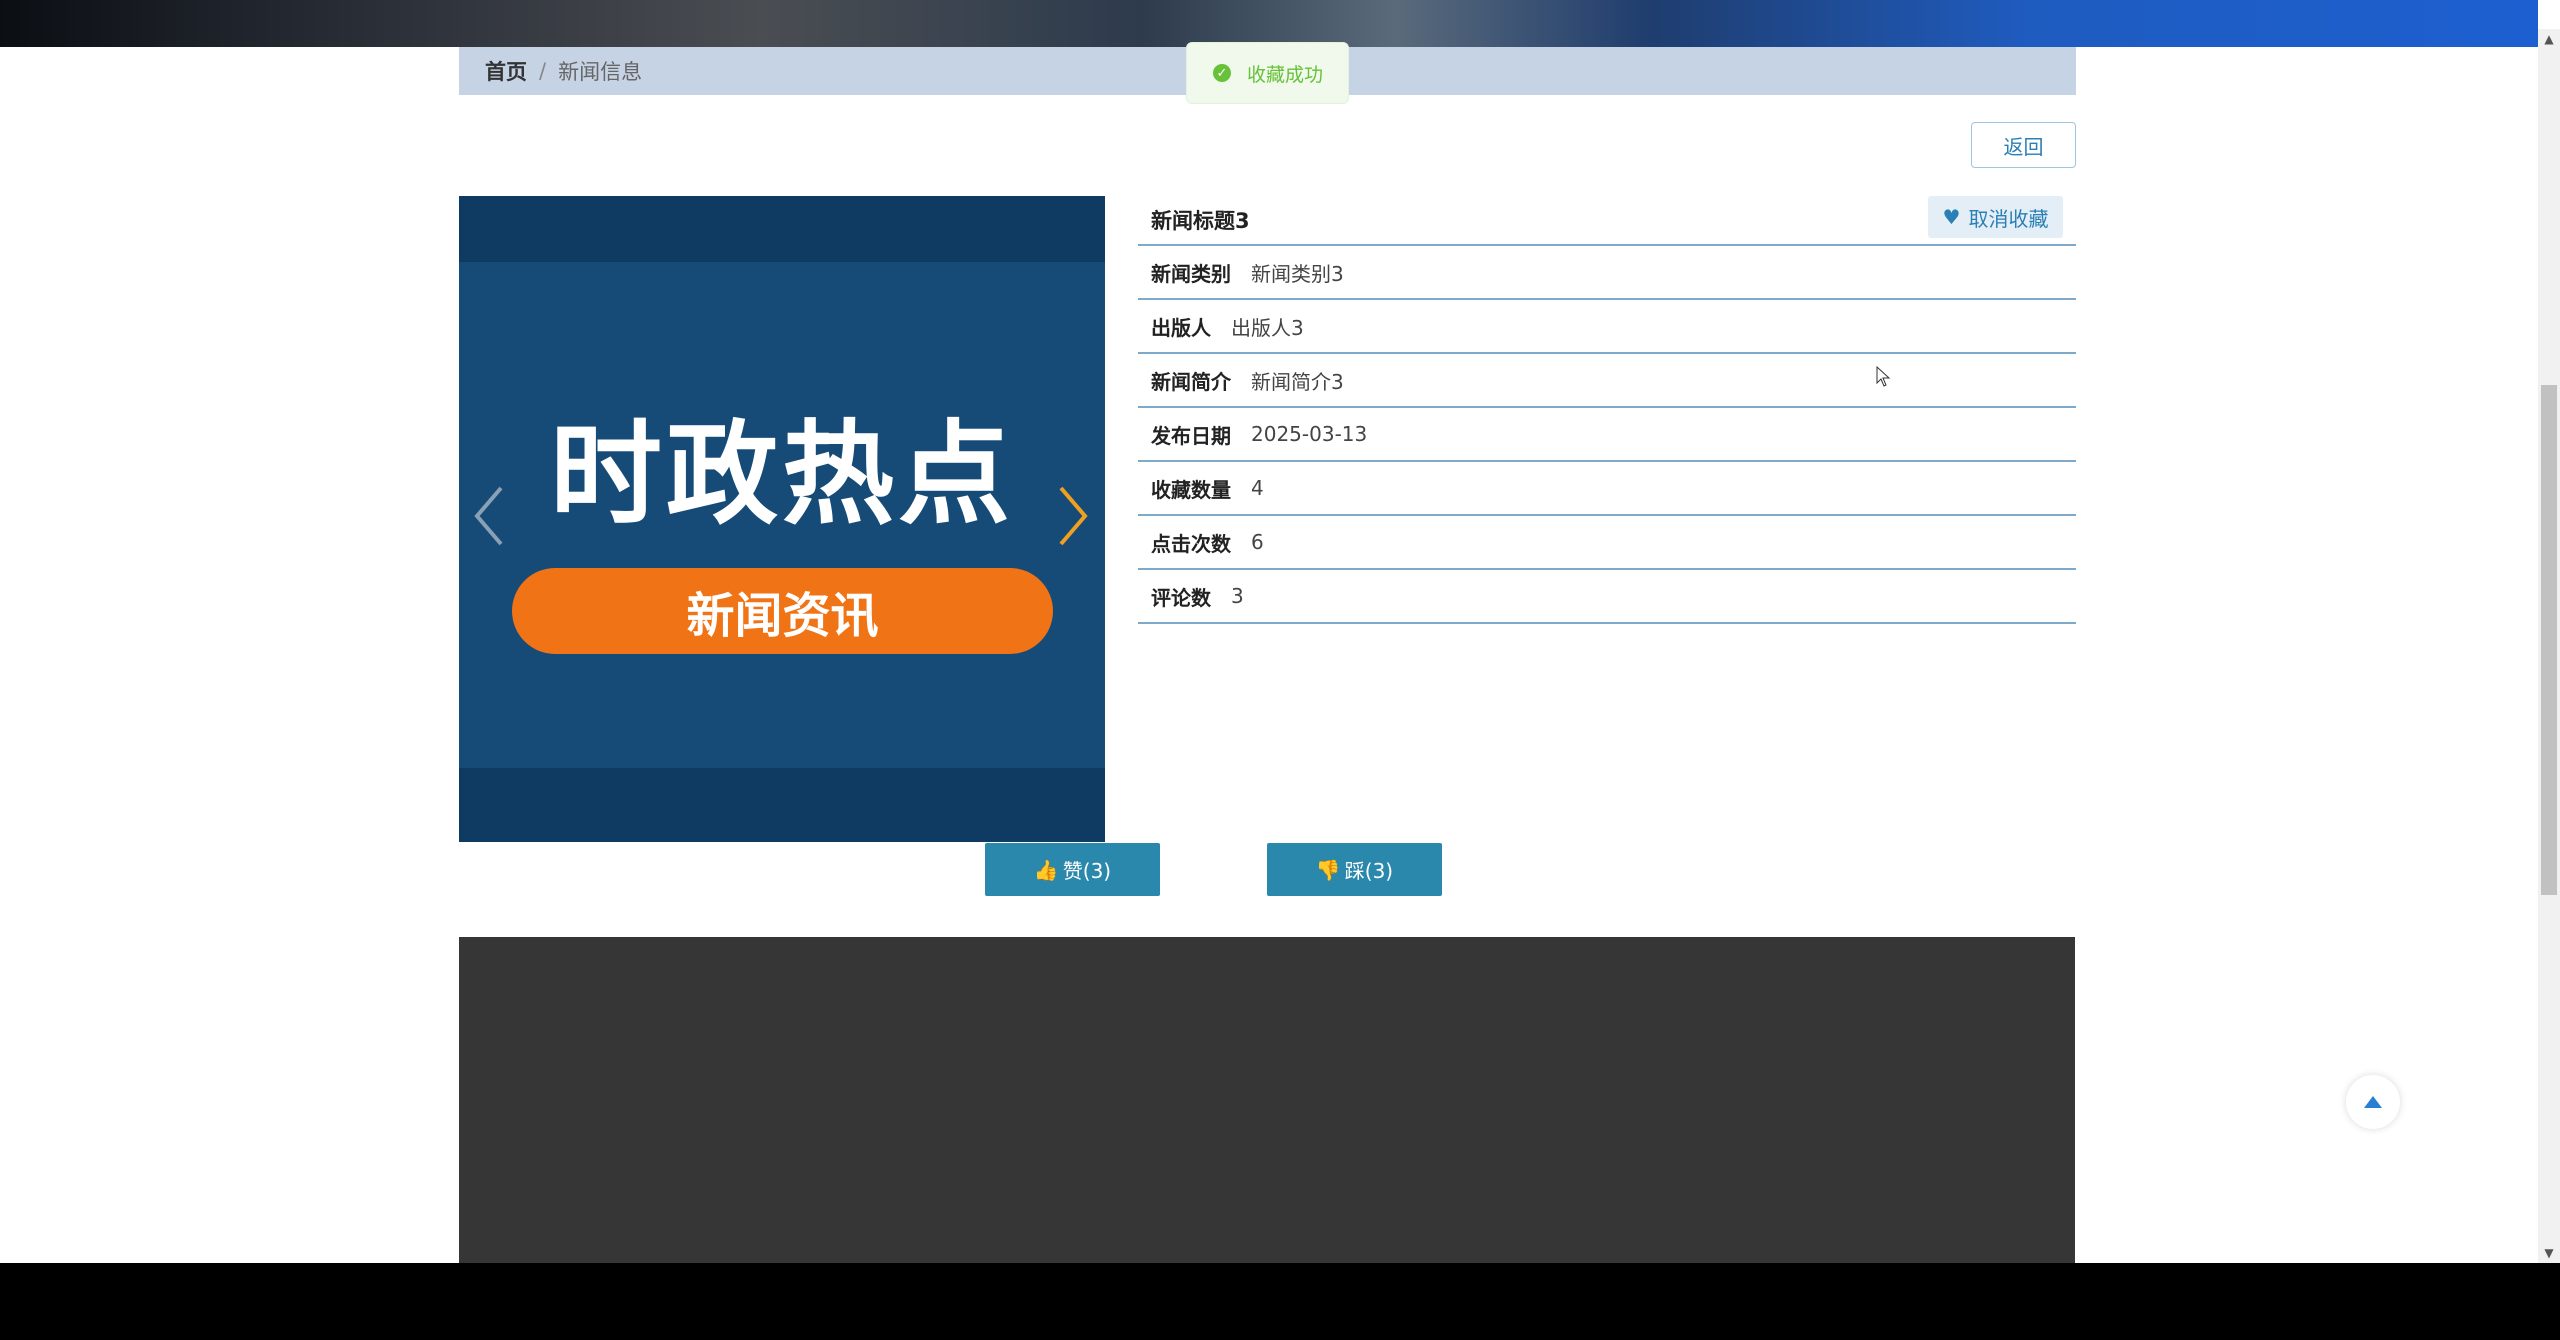 The width and height of the screenshot is (2560, 1340). Describe the element at coordinates (782, 611) in the screenshot. I see `carousel-slide-pill: 新闻资讯` at that location.